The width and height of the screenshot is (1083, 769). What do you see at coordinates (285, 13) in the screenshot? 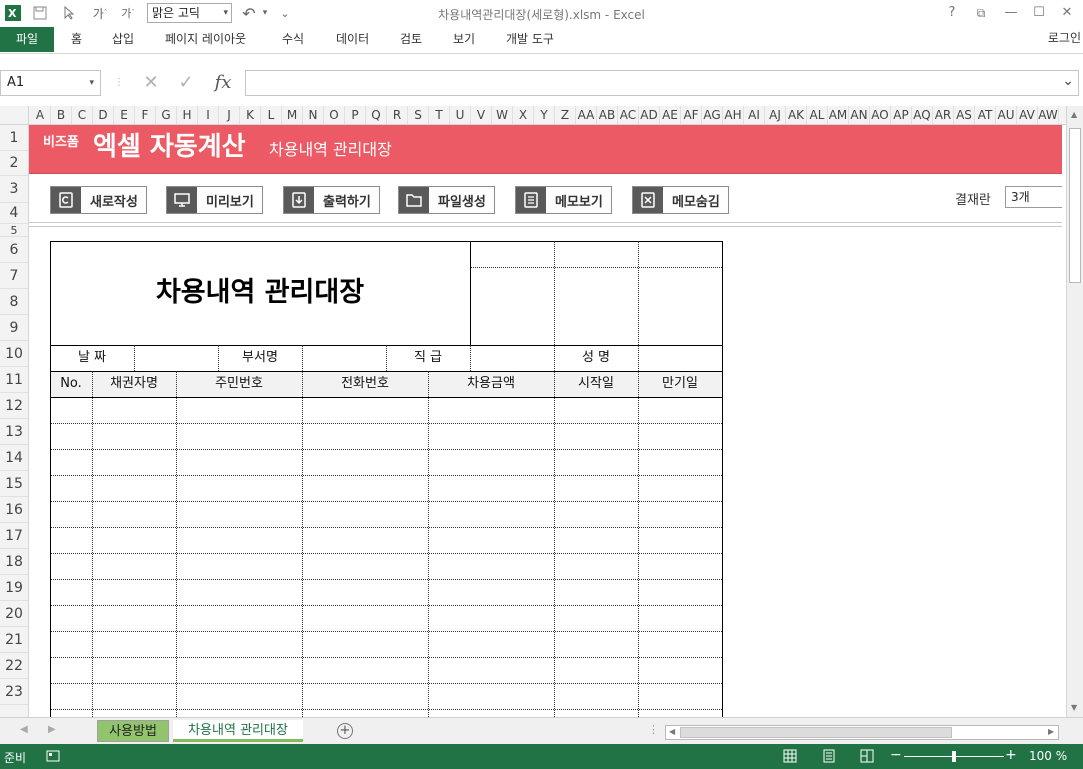
I see `customize-toolbar-icon: ⌄` at bounding box center [285, 13].